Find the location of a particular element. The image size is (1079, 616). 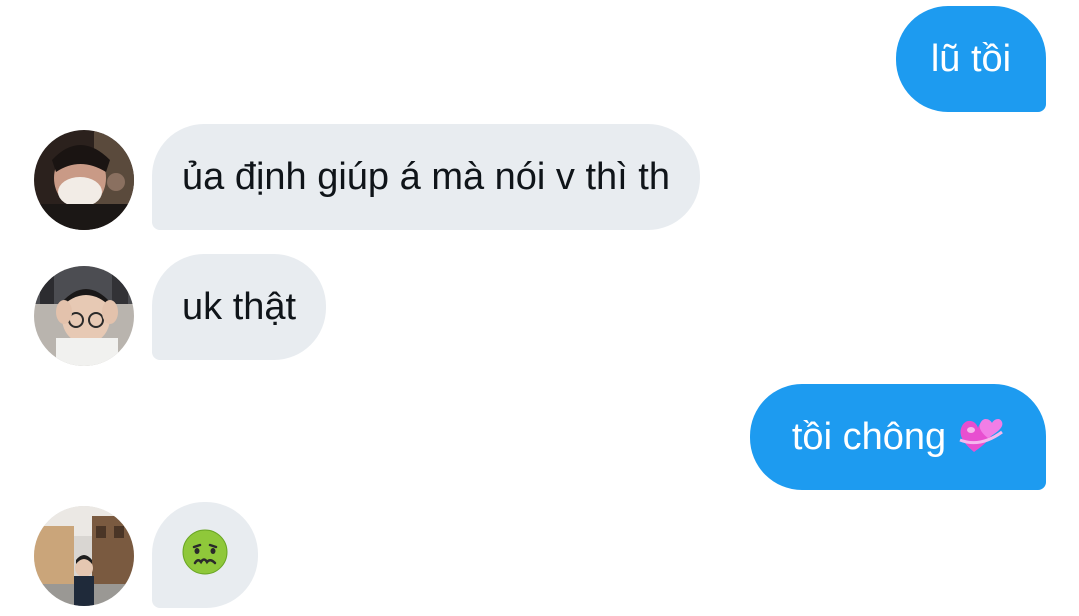

nauseated-face-emoji-icon is located at coordinates (205, 555).